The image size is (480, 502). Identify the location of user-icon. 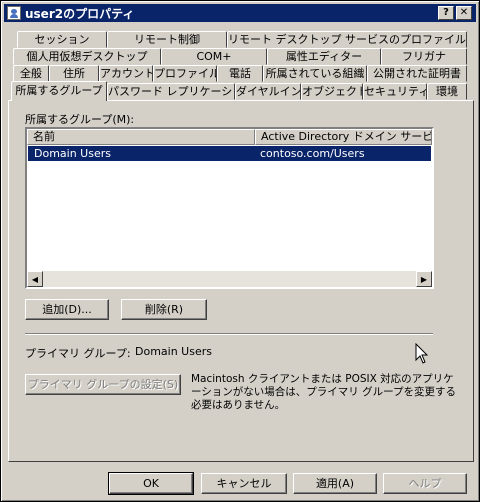
(14, 13).